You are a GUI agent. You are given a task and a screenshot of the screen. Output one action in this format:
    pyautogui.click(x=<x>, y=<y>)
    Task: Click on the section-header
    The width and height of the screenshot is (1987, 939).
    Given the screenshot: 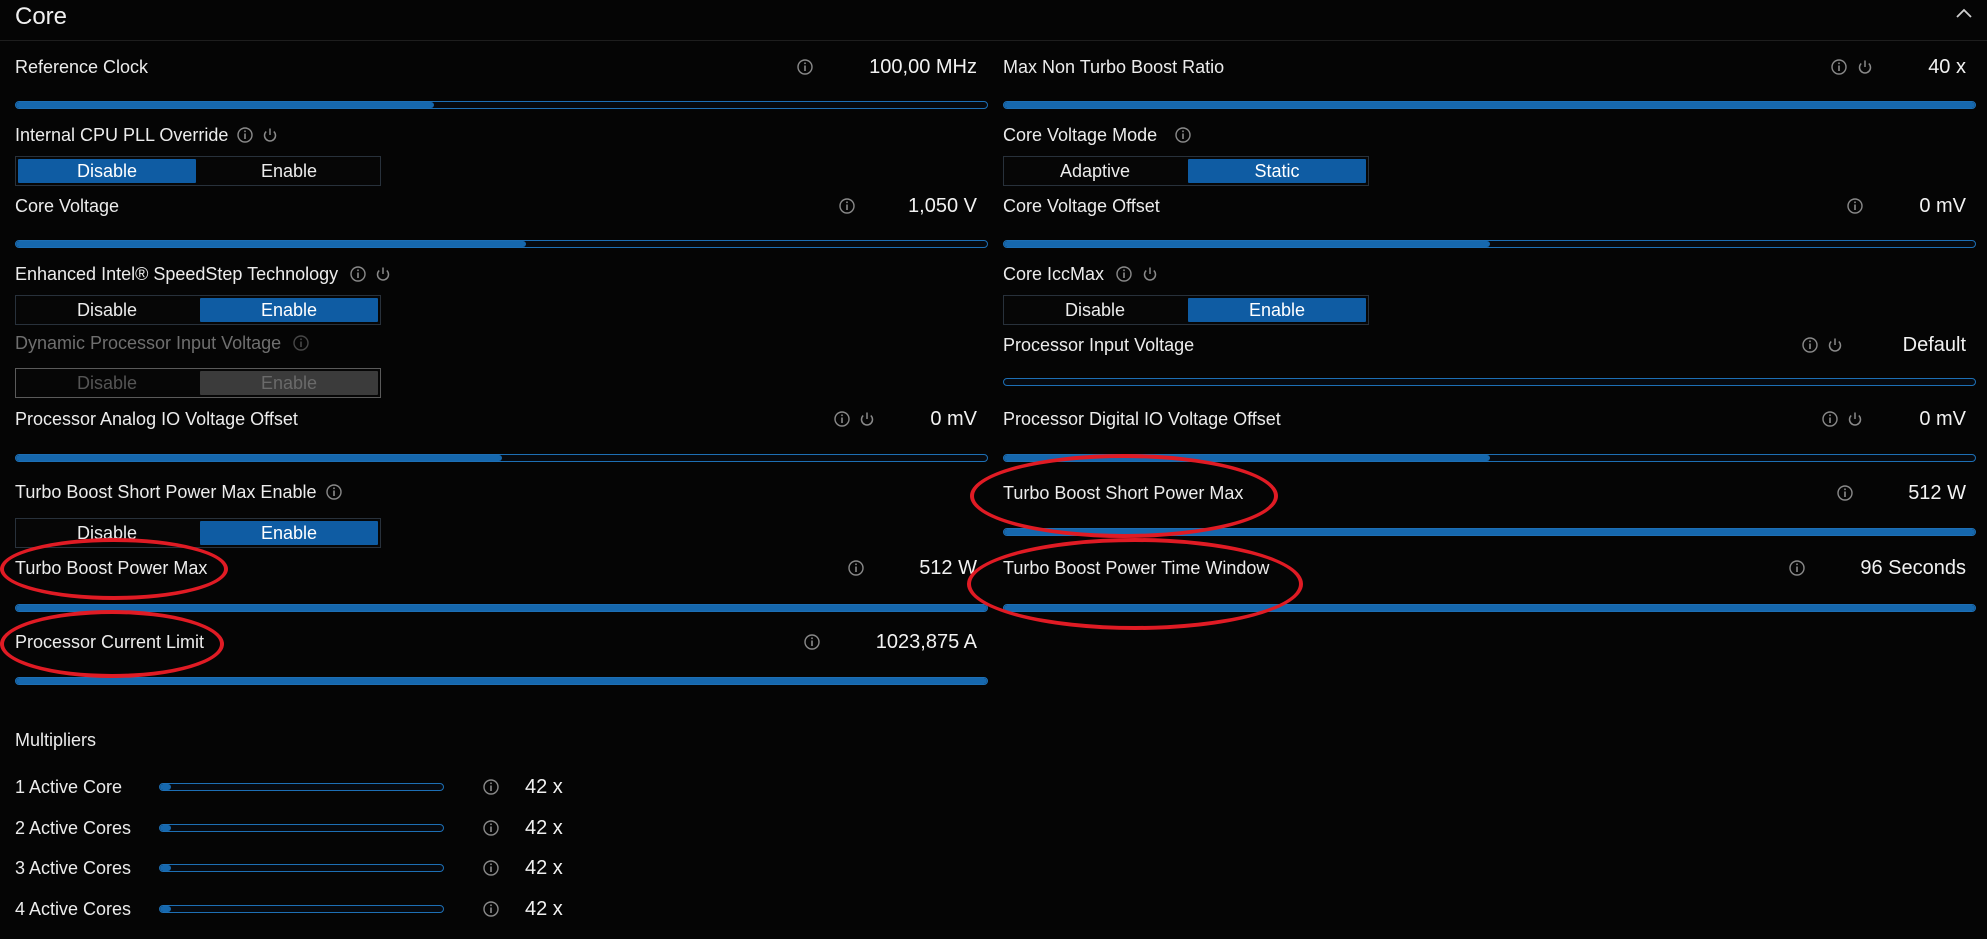 What is the action you would take?
    pyautogui.click(x=993, y=20)
    